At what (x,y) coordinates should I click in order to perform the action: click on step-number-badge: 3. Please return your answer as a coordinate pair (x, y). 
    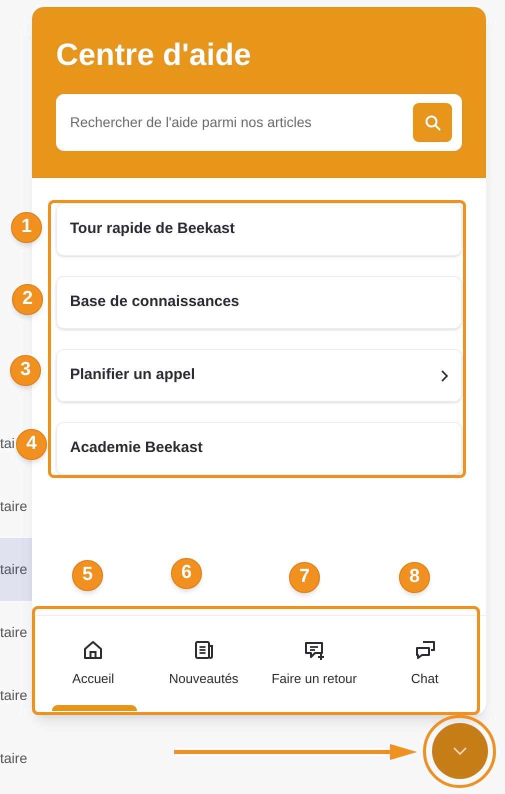
    Looking at the image, I should click on (25, 370).